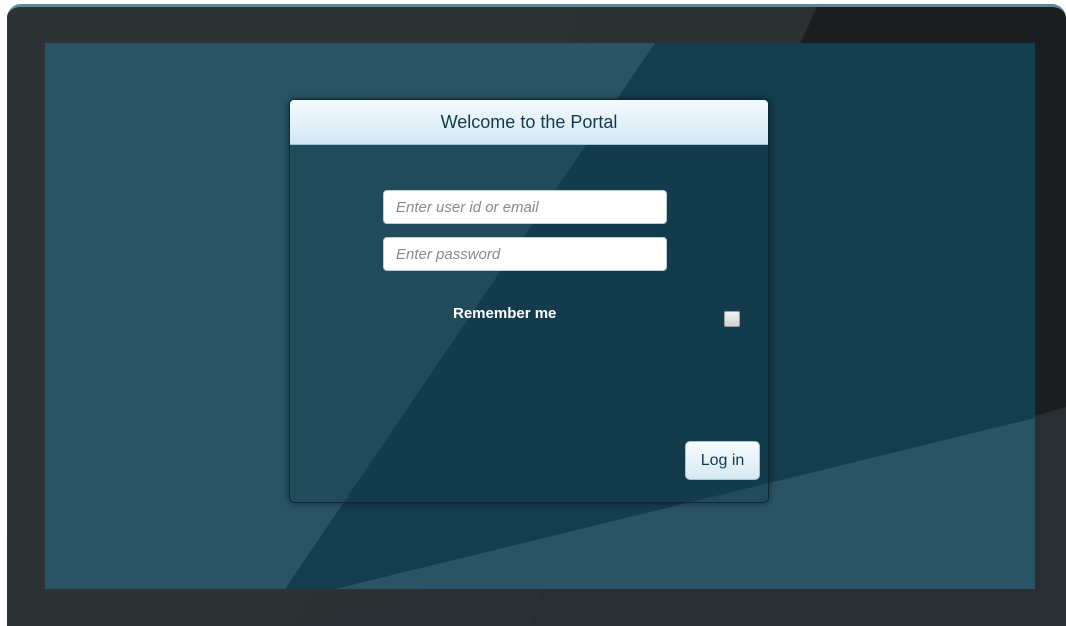 The width and height of the screenshot is (1066, 626). Describe the element at coordinates (529, 122) in the screenshot. I see `login-panel-title: Welcome to the Portal` at that location.